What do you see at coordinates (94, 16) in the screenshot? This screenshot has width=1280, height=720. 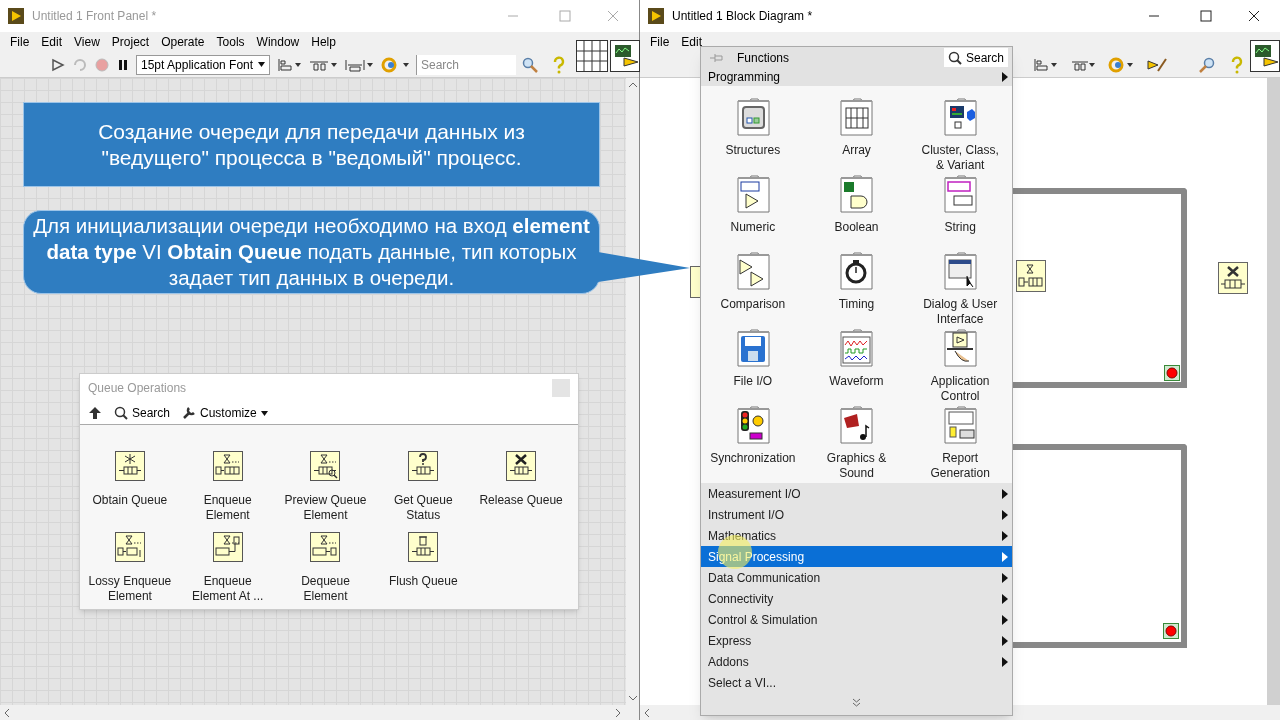 I see `window-title: Untitled 1 Front Panel *` at bounding box center [94, 16].